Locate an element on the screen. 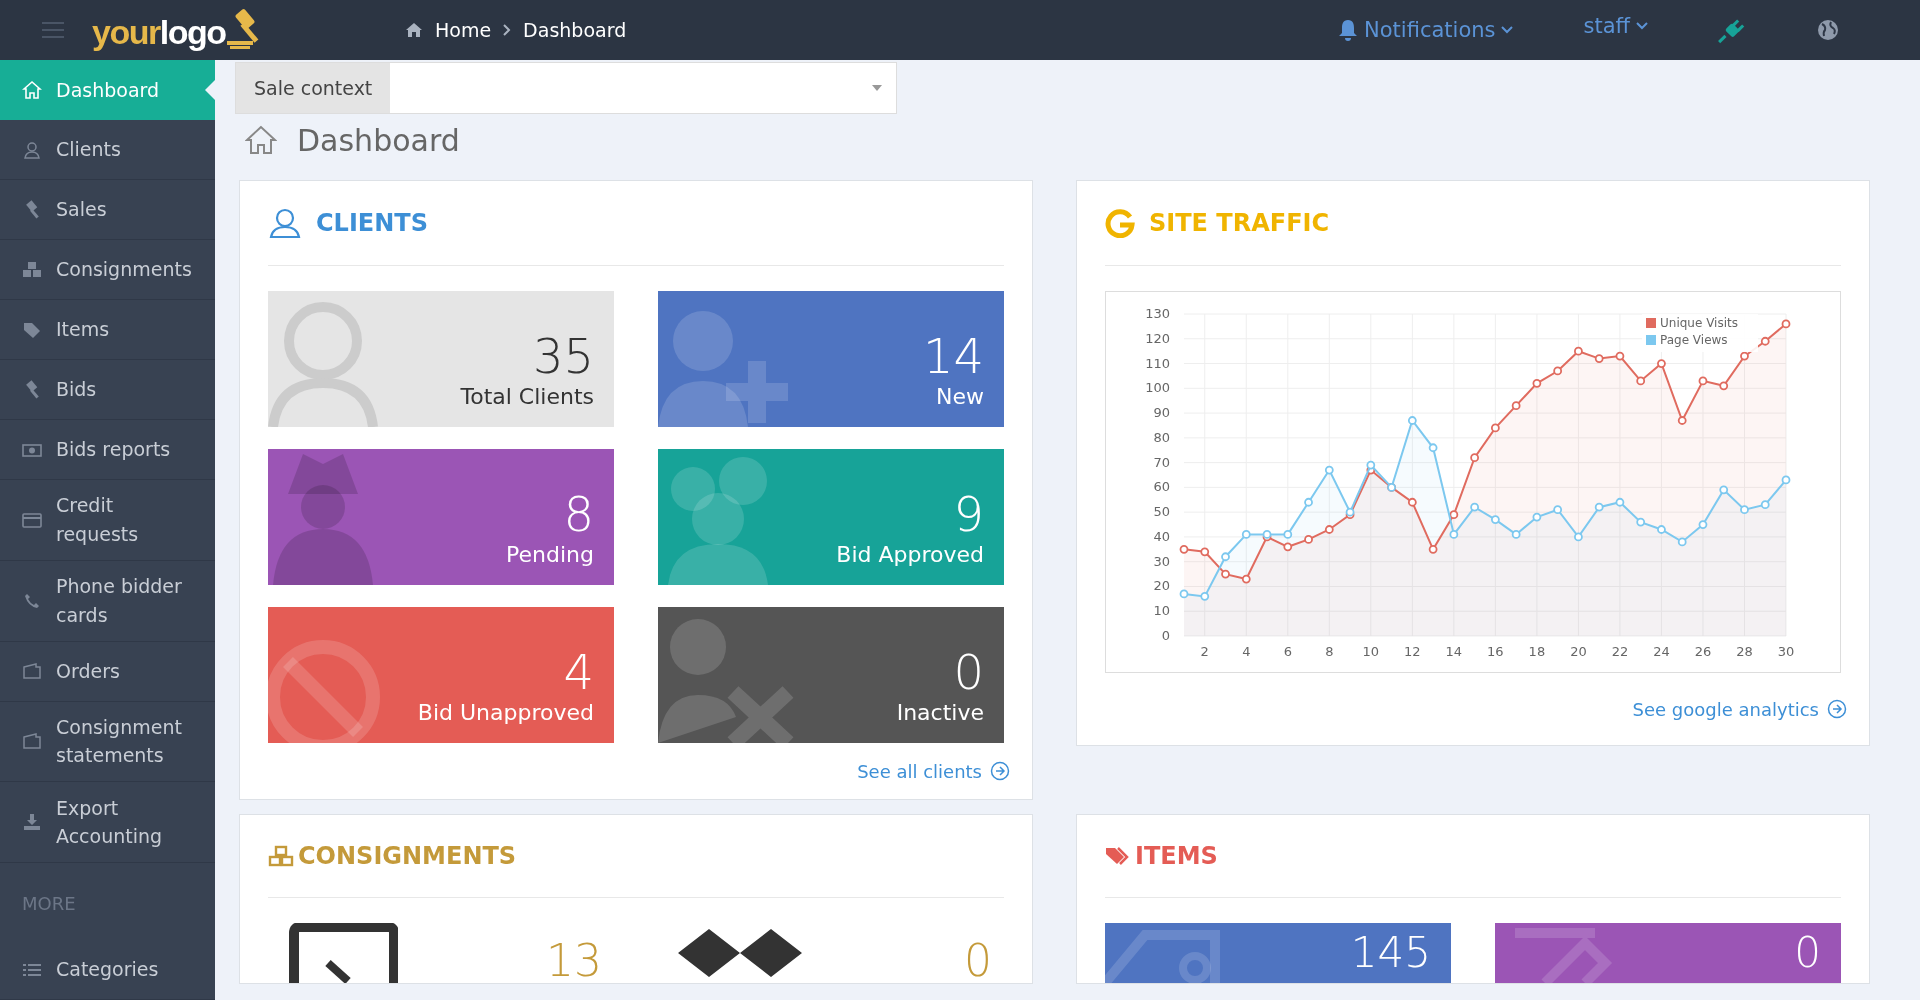 Image resolution: width=1920 pixels, height=1000 pixels. stat-label: Bid Approved is located at coordinates (910, 554).